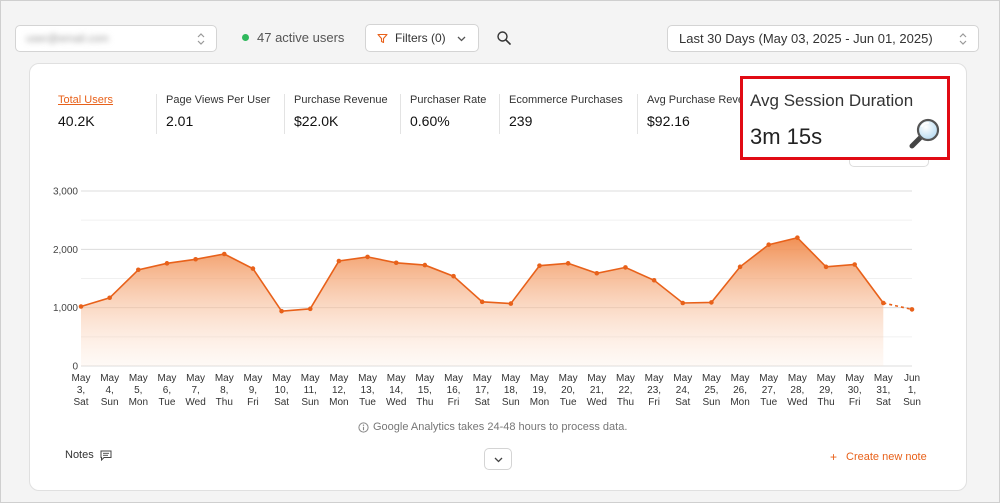 This screenshot has width=1000, height=503. I want to click on metric-total-users: Total Users 40.2K, so click(85, 114).